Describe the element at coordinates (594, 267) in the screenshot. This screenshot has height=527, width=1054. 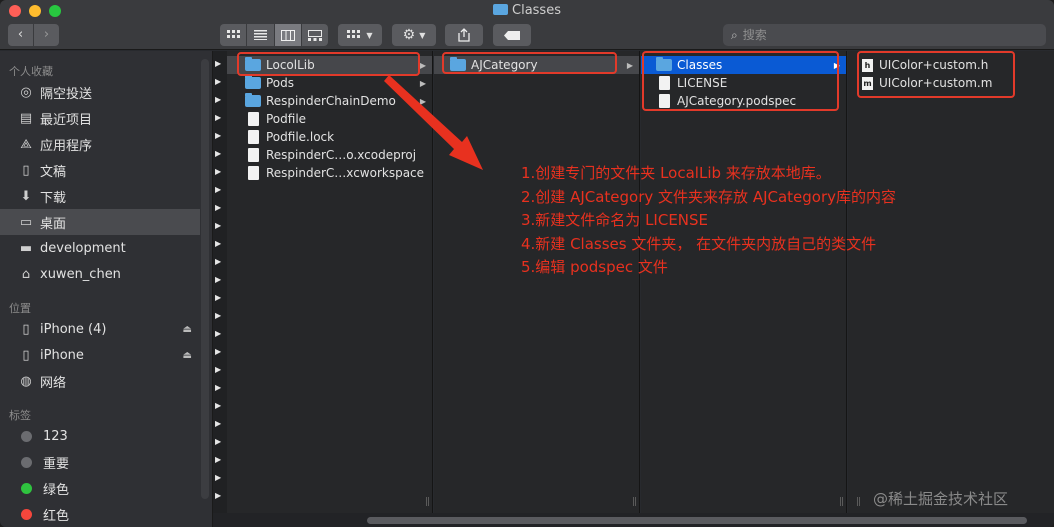
I see `annotation-line: 5.编辑 podspec 文件` at that location.